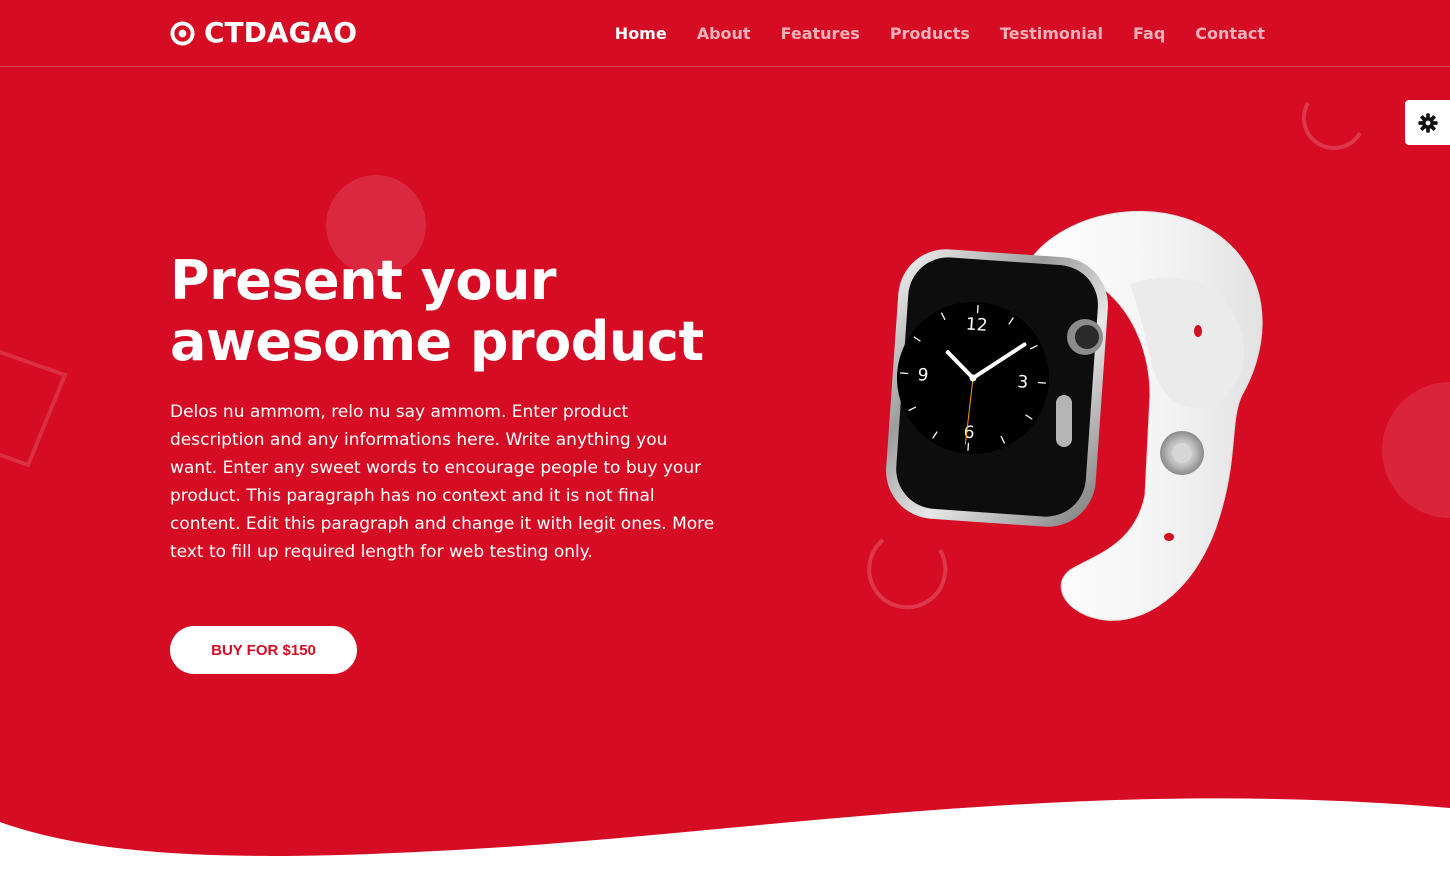 This screenshot has height=880, width=1450. Describe the element at coordinates (363, 280) in the screenshot. I see `hero-headline-line1: Present your` at that location.